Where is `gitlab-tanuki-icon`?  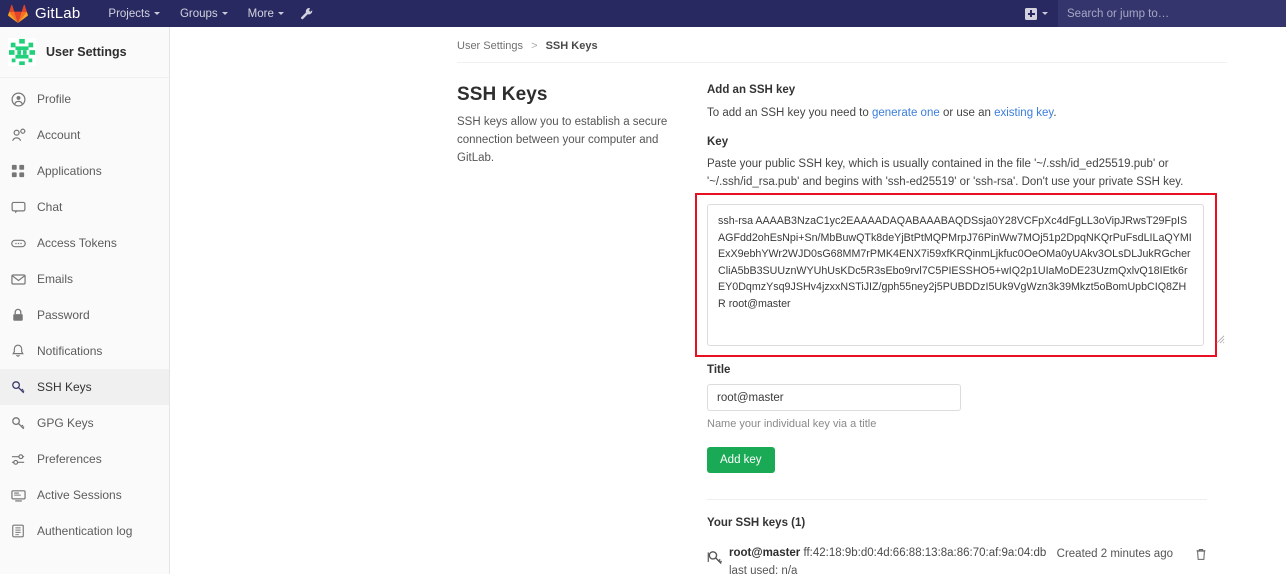 gitlab-tanuki-icon is located at coordinates (18, 13).